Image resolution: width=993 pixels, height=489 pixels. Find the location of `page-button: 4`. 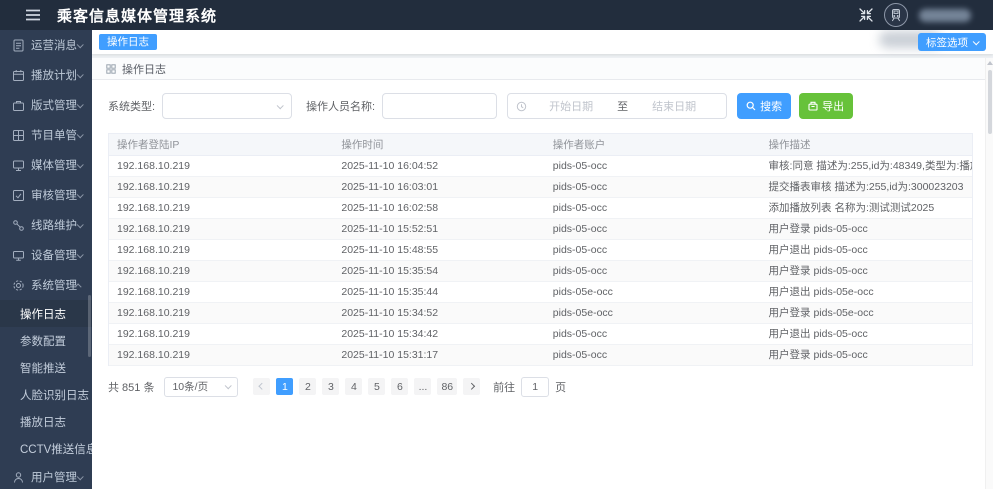

page-button: 4 is located at coordinates (354, 386).